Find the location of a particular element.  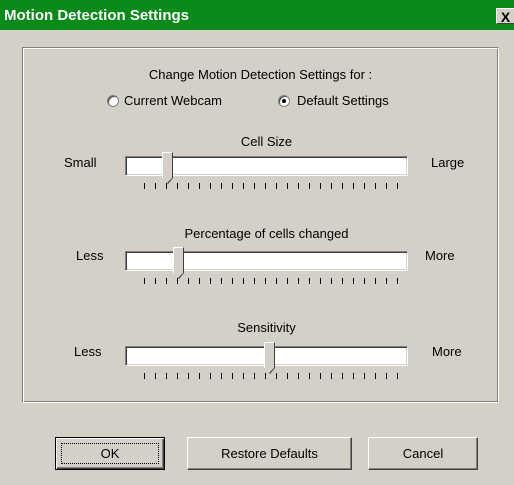

focus-ring is located at coordinates (110, 453).